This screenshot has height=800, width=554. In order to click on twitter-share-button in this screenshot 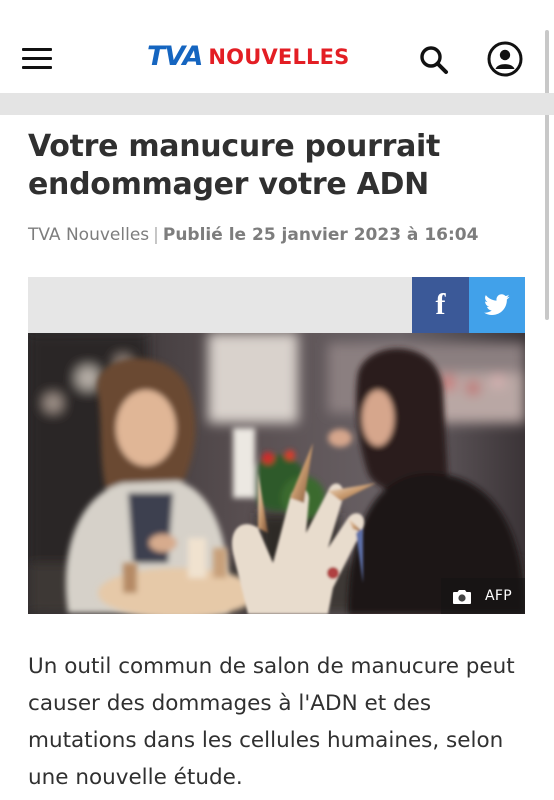, I will do `click(497, 305)`.